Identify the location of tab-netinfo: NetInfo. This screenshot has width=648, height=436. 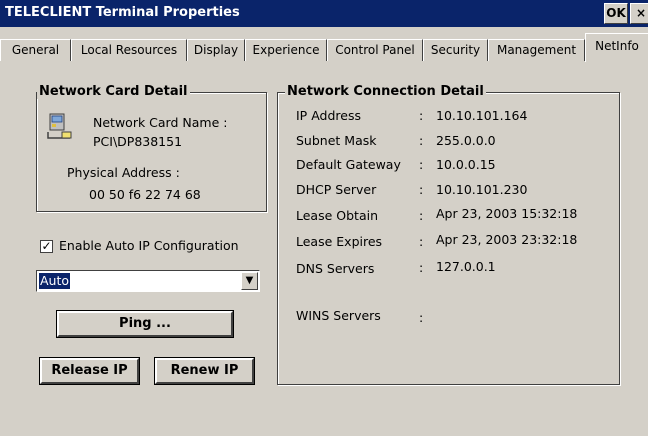
(616, 47).